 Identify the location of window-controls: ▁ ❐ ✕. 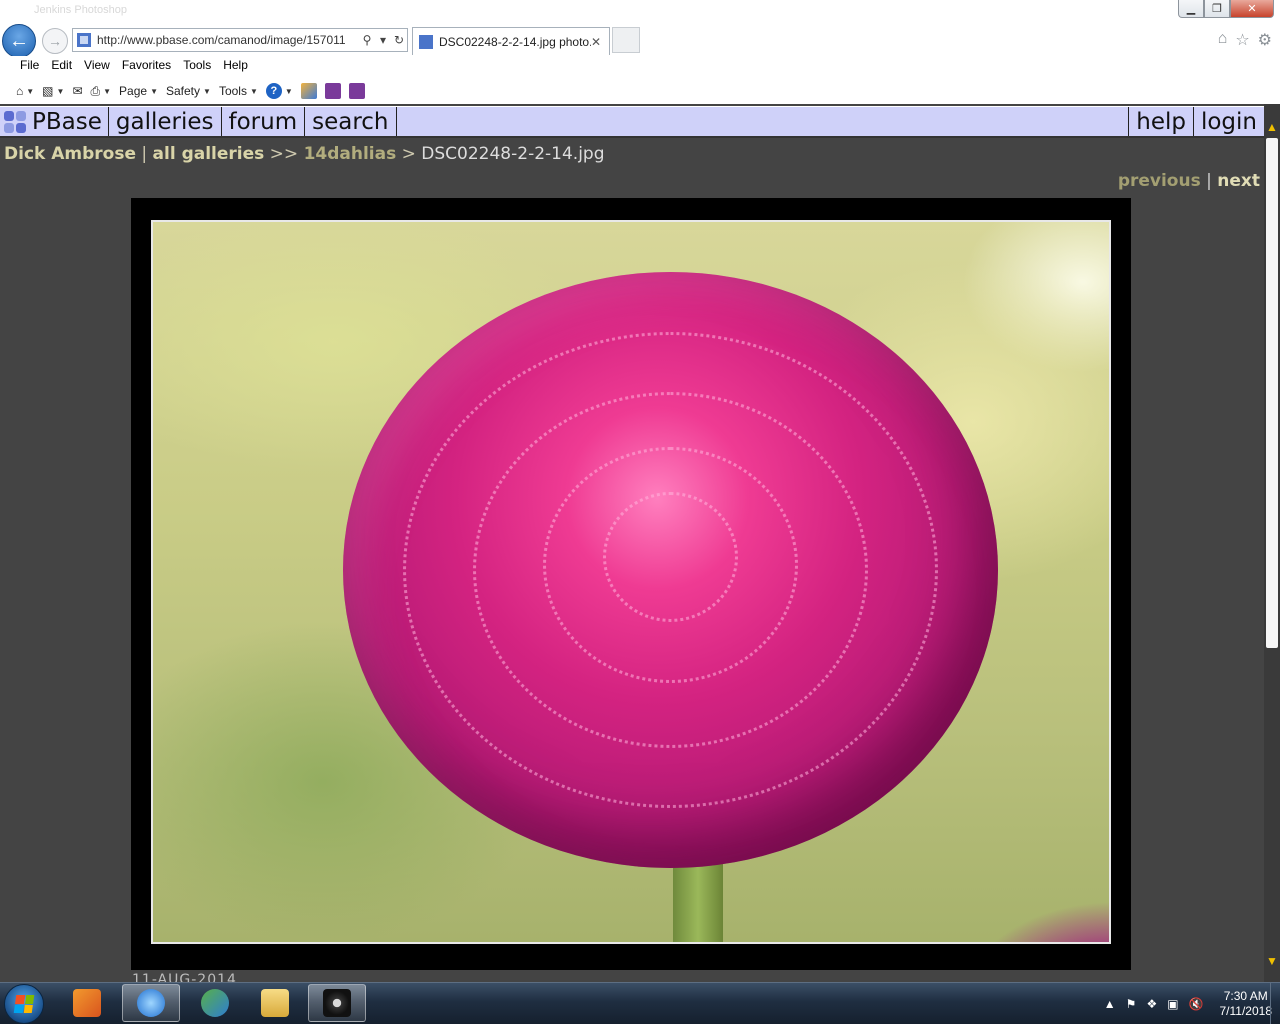
(1226, 9).